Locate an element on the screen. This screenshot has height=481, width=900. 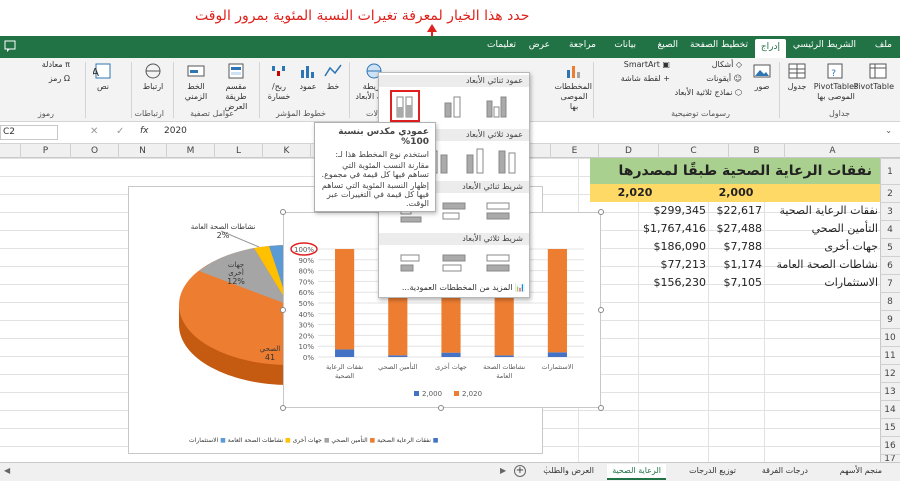
row-13: 13 is located at coordinates (890, 391).